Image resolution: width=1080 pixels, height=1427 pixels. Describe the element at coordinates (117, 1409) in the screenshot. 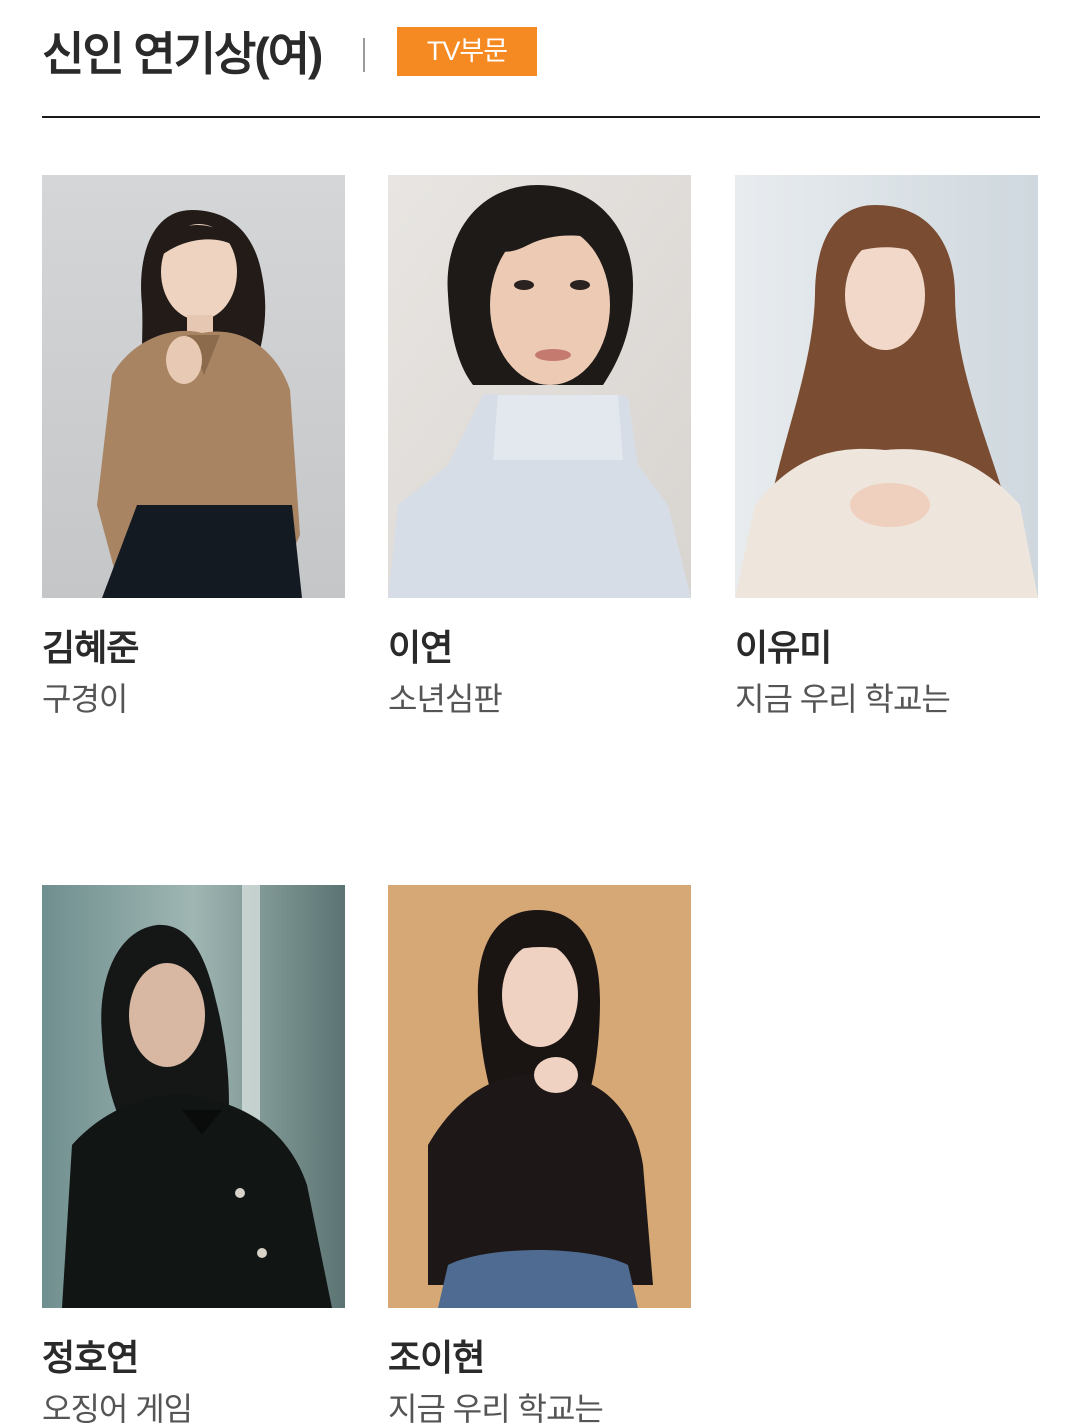

I see `nominee-work: 오징어 게임` at that location.